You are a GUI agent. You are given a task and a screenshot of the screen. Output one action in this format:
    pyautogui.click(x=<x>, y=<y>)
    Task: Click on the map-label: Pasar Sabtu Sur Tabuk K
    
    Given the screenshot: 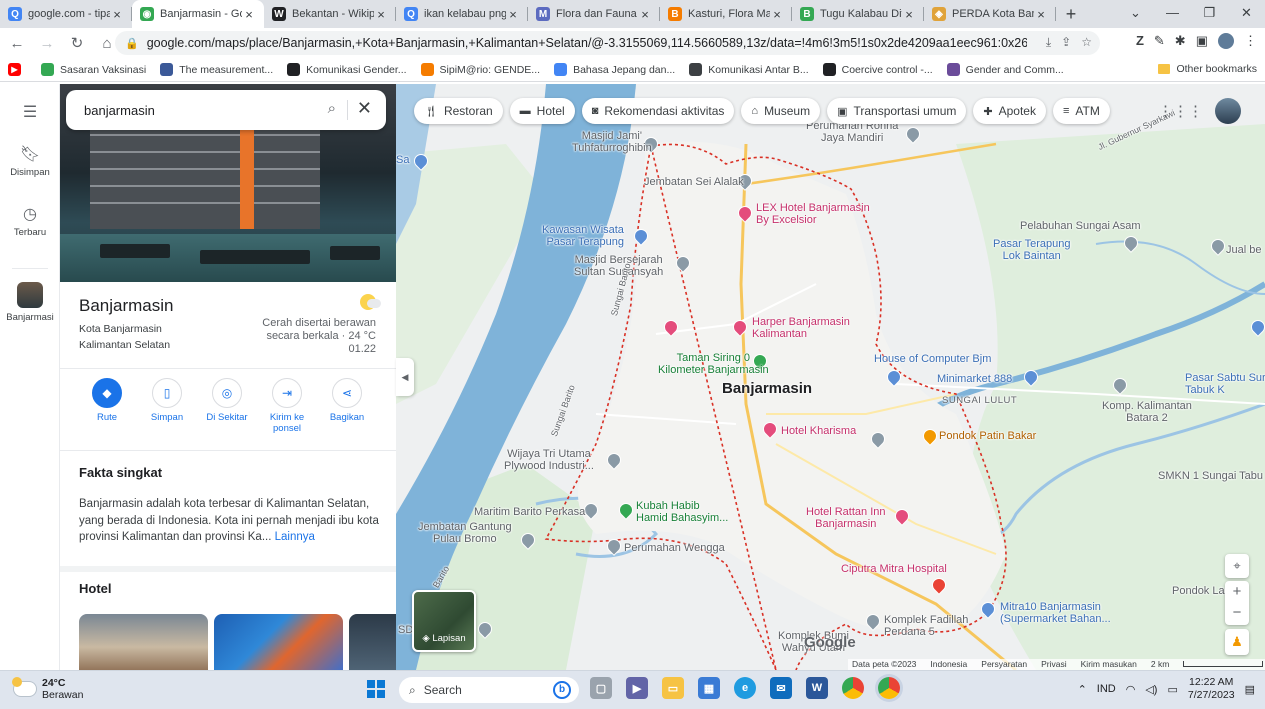 What is the action you would take?
    pyautogui.click(x=1225, y=384)
    